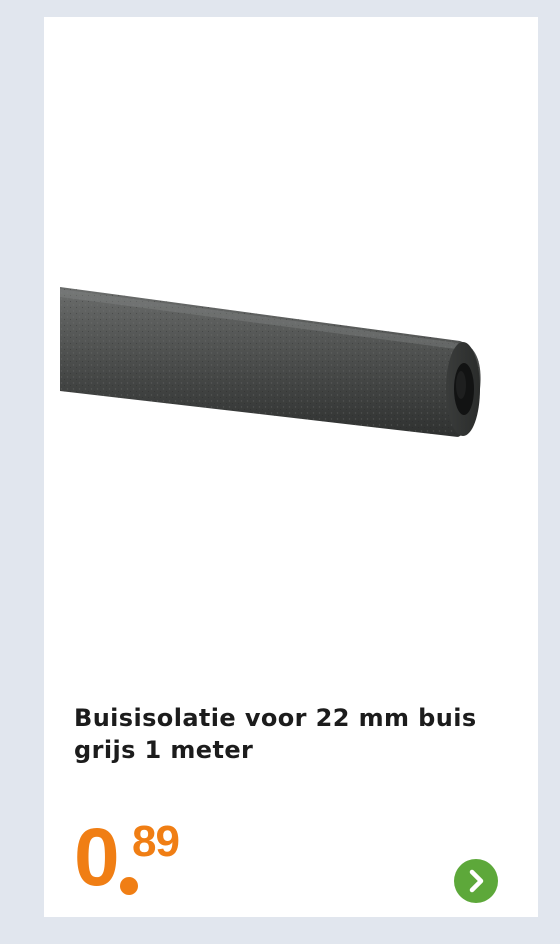 Image resolution: width=560 pixels, height=944 pixels. What do you see at coordinates (270, 362) in the screenshot?
I see `pipe-insulation-image` at bounding box center [270, 362].